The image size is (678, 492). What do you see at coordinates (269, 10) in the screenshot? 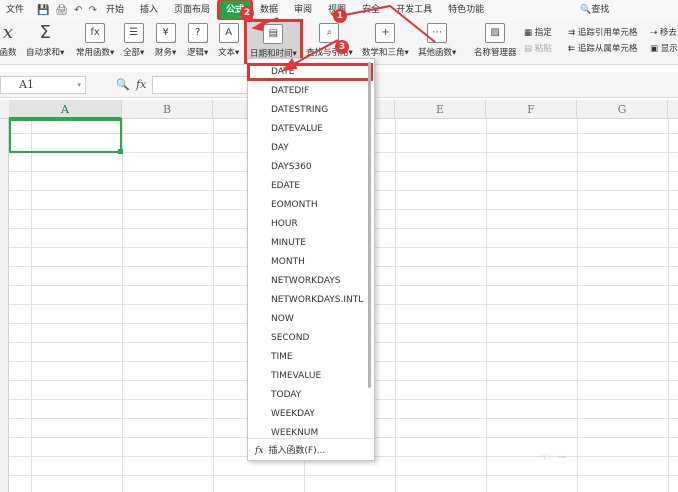
I see `tab-data: 数据` at bounding box center [269, 10].